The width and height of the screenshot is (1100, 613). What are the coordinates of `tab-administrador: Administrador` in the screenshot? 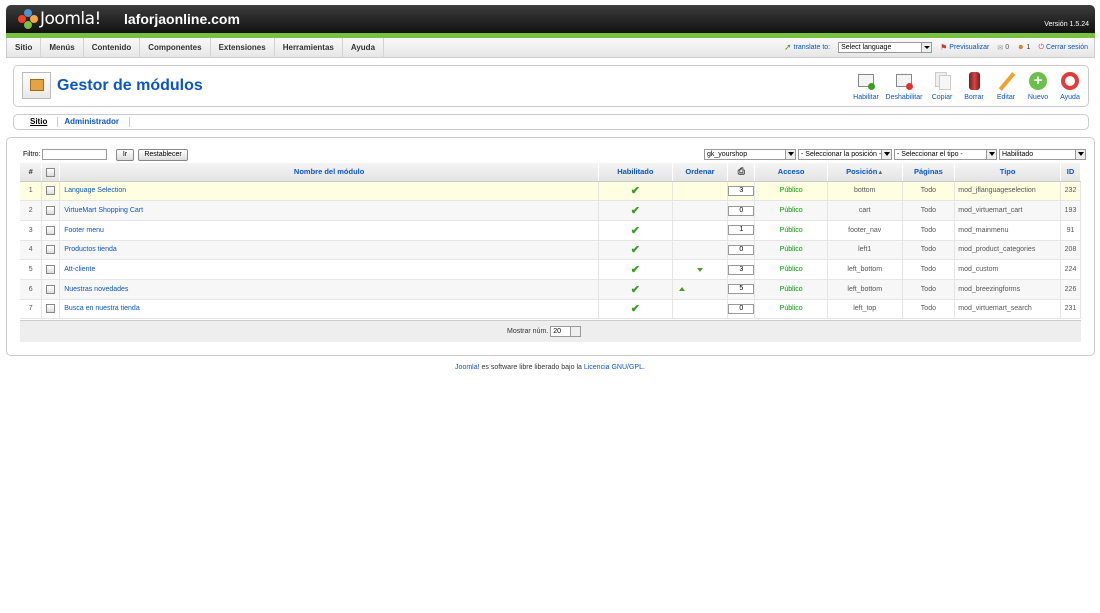 It's located at (94, 122).